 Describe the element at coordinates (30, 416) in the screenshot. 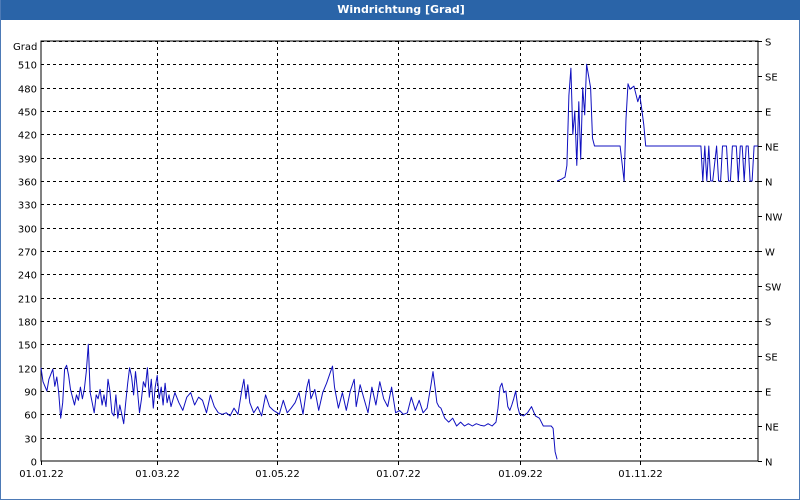

I see `y-tick-label: 60` at that location.